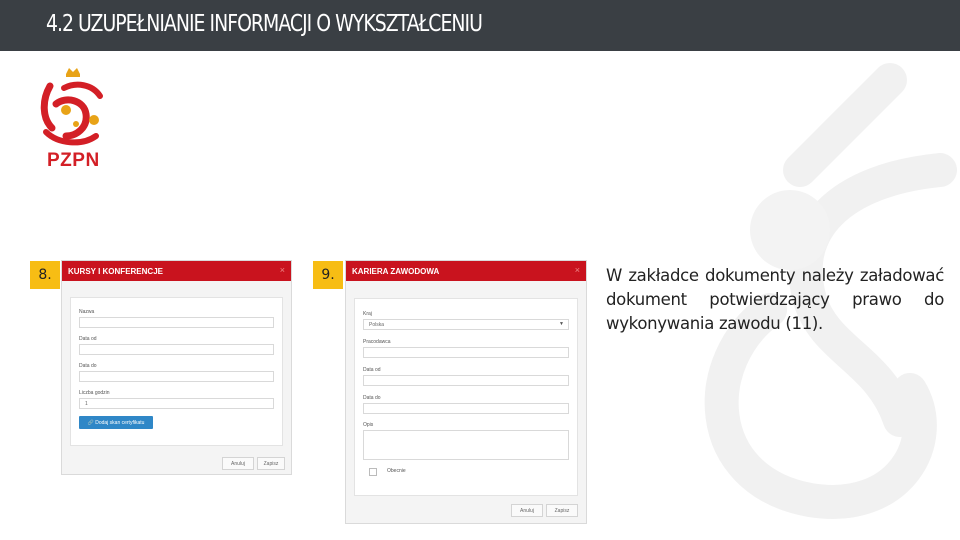 This screenshot has width=960, height=540. I want to click on employer-label: Pracodawca, so click(377, 342).